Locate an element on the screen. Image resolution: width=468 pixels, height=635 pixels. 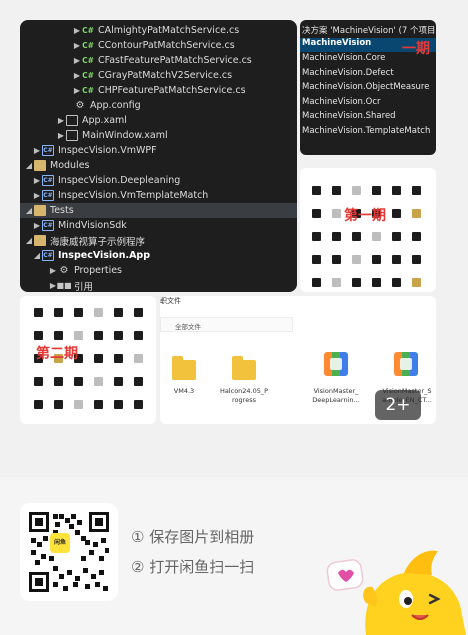
solution-project-item: MachineVision.ObjectMeasure is located at coordinates (365, 89).